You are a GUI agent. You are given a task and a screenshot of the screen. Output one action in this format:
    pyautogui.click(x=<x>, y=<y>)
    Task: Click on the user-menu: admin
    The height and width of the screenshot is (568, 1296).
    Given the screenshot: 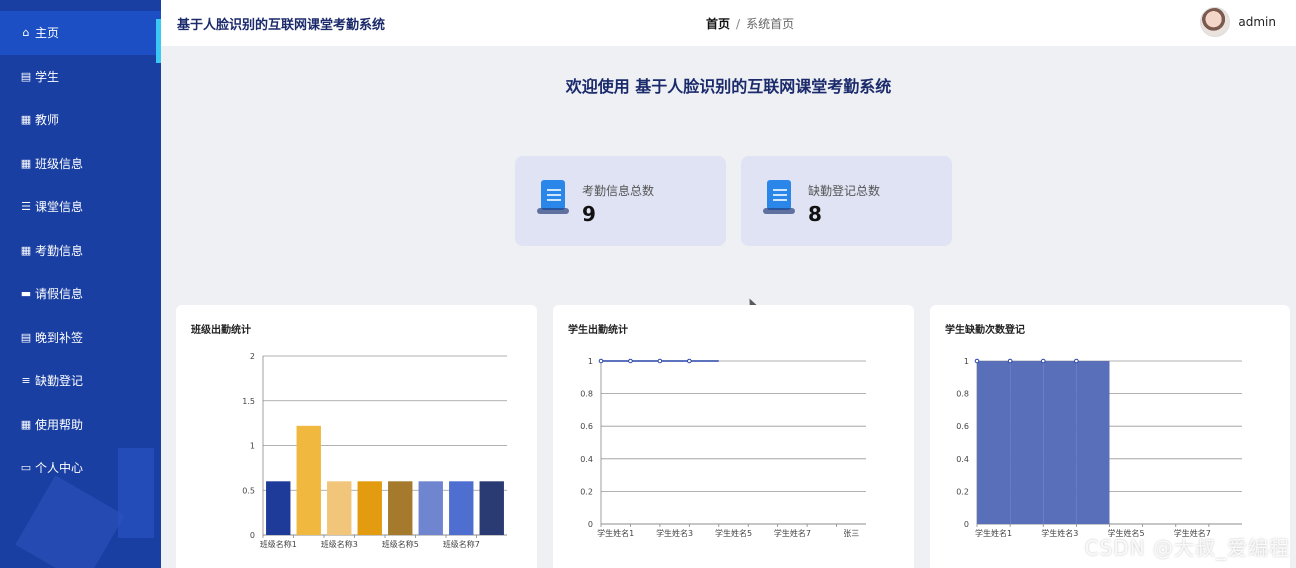 What is the action you would take?
    pyautogui.click(x=1238, y=22)
    